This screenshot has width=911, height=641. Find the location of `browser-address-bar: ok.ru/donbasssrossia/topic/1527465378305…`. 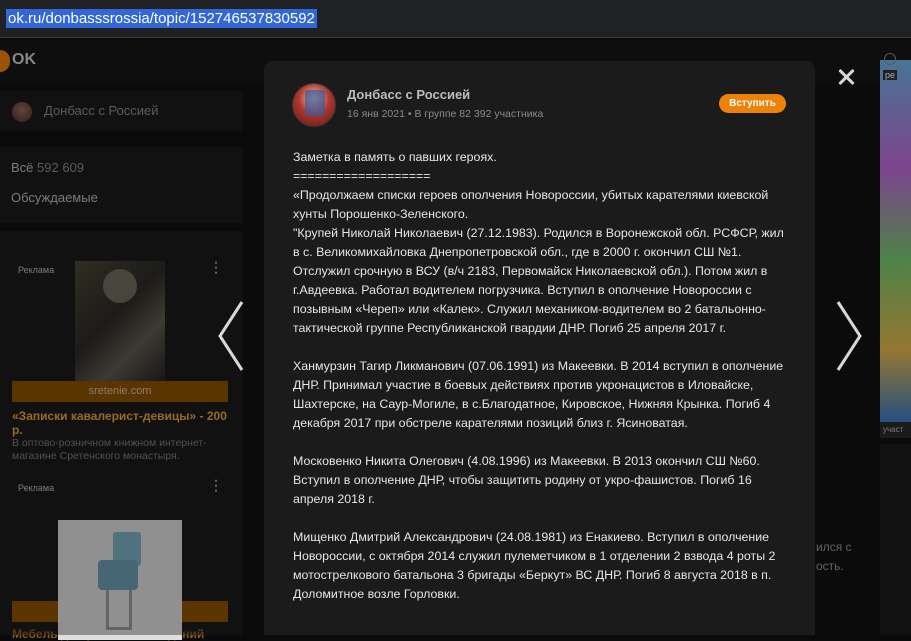

browser-address-bar: ok.ru/donbasssrossia/topic/1527465378305… is located at coordinates (455, 19).